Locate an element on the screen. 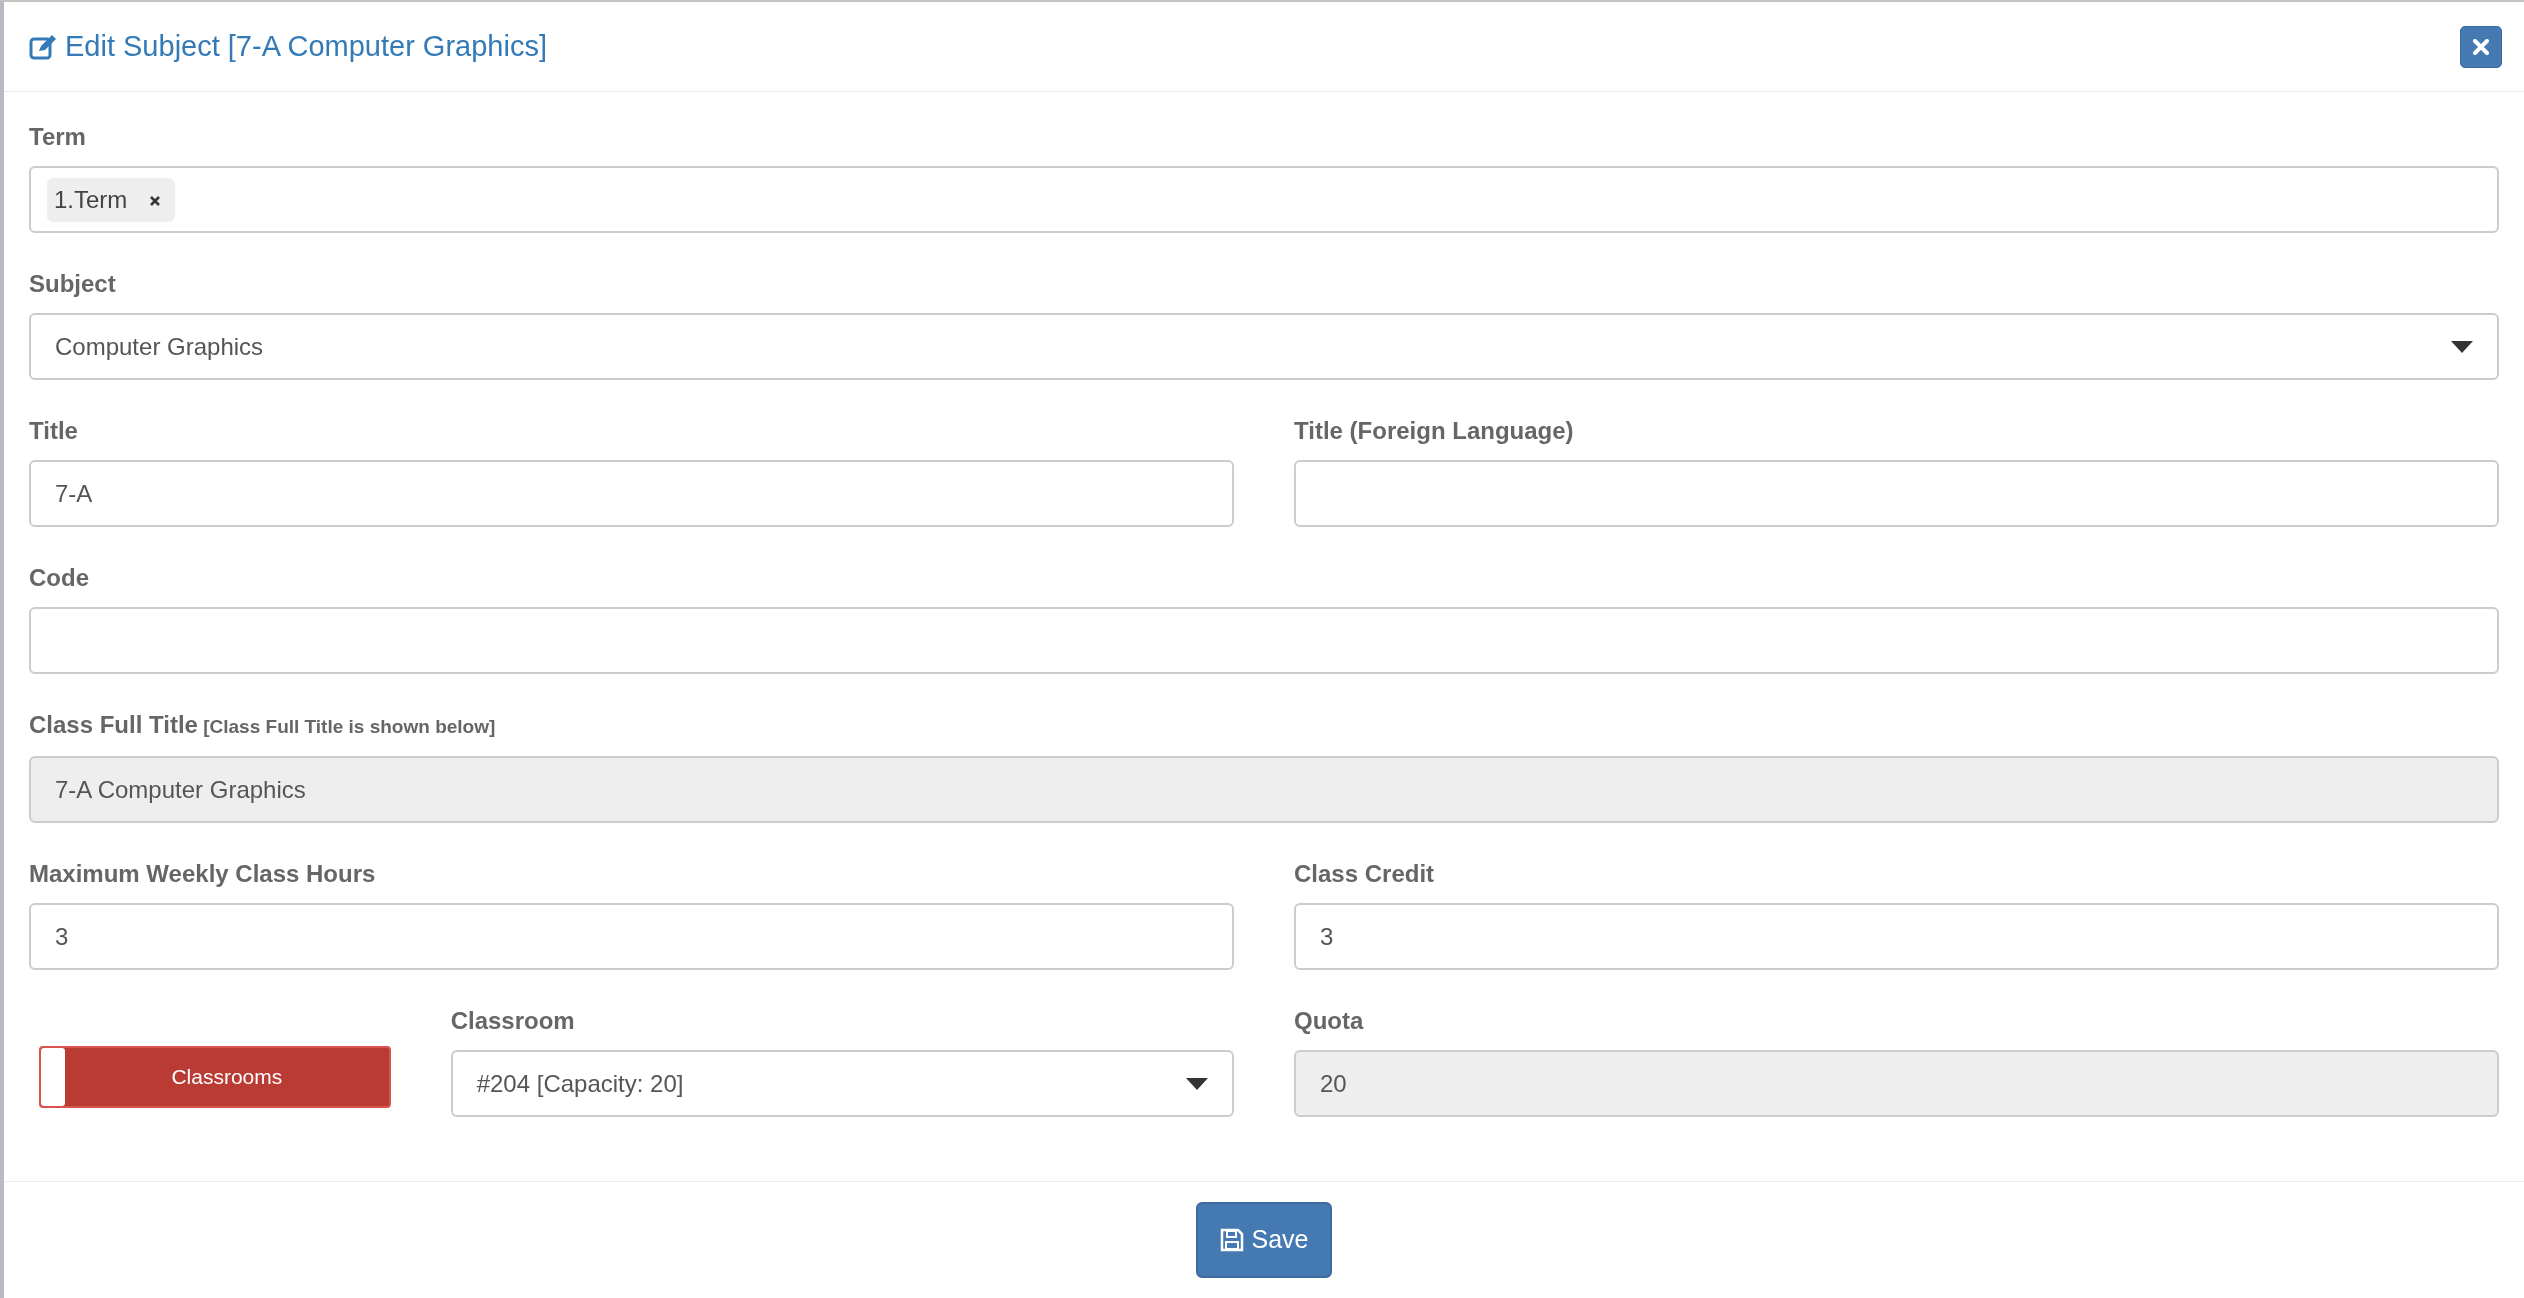 This screenshot has width=2524, height=1298. save-button: Save is located at coordinates (1264, 1240).